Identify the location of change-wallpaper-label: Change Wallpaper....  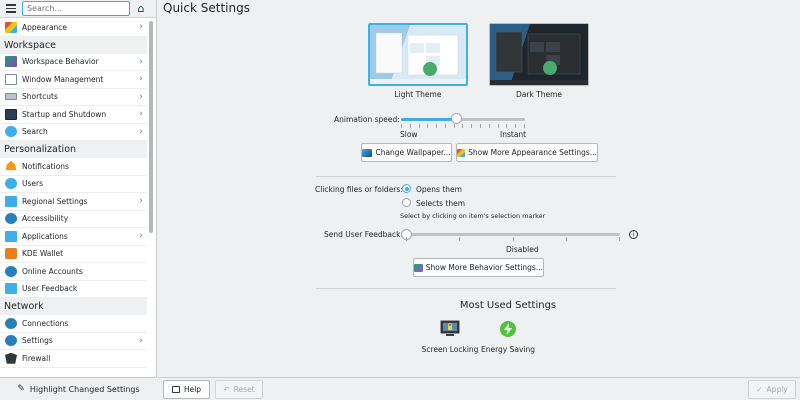
(413, 152).